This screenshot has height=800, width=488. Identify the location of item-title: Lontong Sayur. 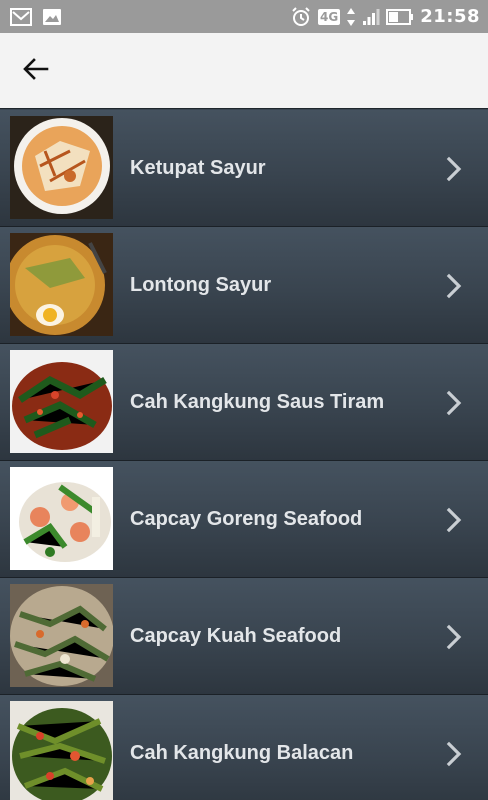
(201, 285).